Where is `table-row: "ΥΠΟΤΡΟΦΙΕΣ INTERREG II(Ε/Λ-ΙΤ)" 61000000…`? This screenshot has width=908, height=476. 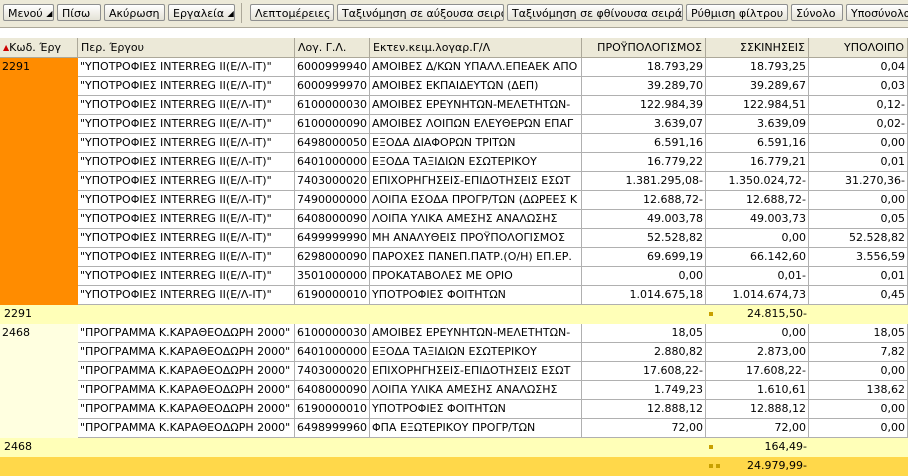 table-row: "ΥΠΟΤΡΟΦΙΕΣ INTERREG II(Ε/Λ-ΙΤ)" 61000000… is located at coordinates (454, 124).